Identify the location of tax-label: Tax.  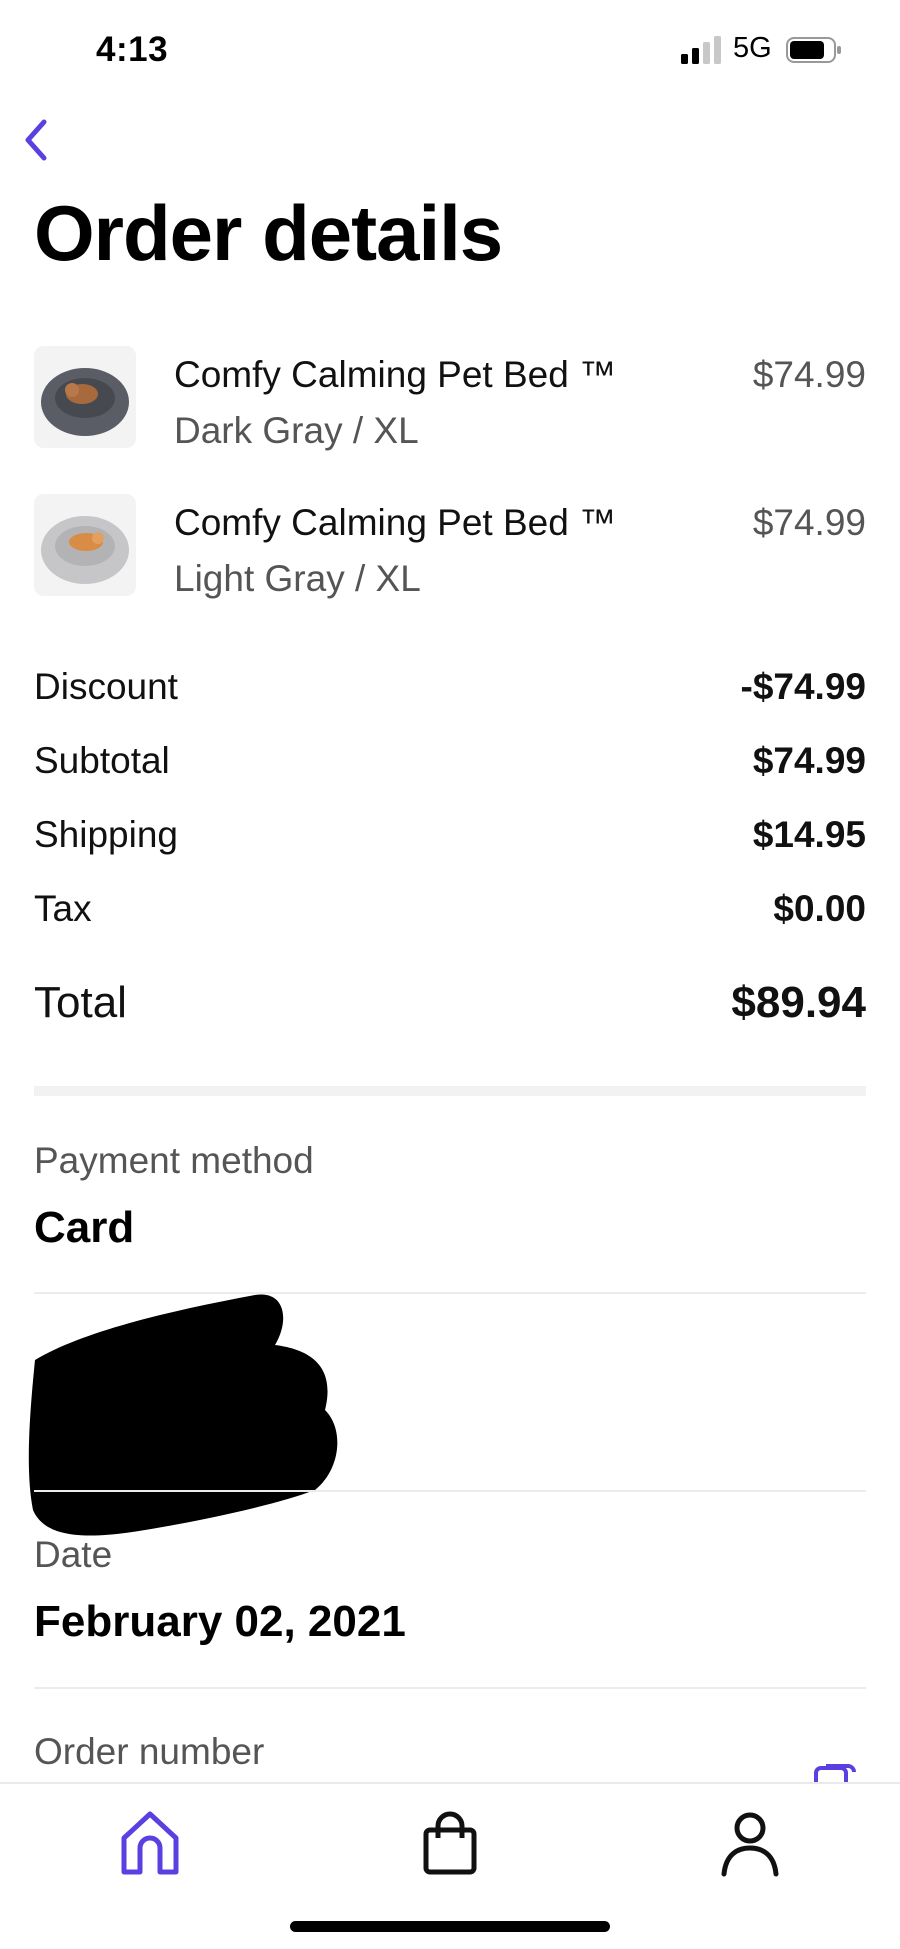
(63, 908).